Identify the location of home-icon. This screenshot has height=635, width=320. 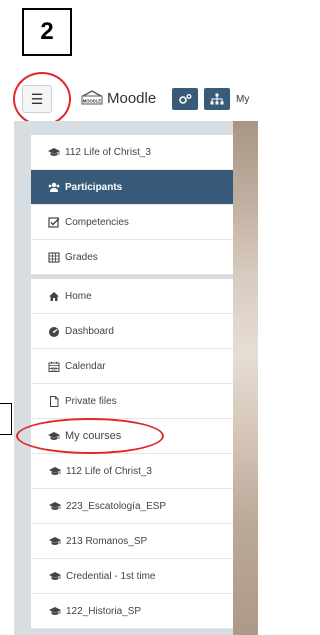
(54, 296).